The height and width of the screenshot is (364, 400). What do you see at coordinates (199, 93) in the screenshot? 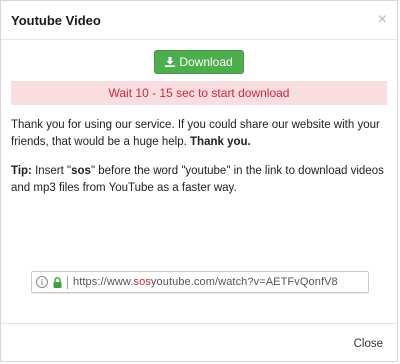
I see `wait-notice: Wait 10 - 15 sec to start download` at bounding box center [199, 93].